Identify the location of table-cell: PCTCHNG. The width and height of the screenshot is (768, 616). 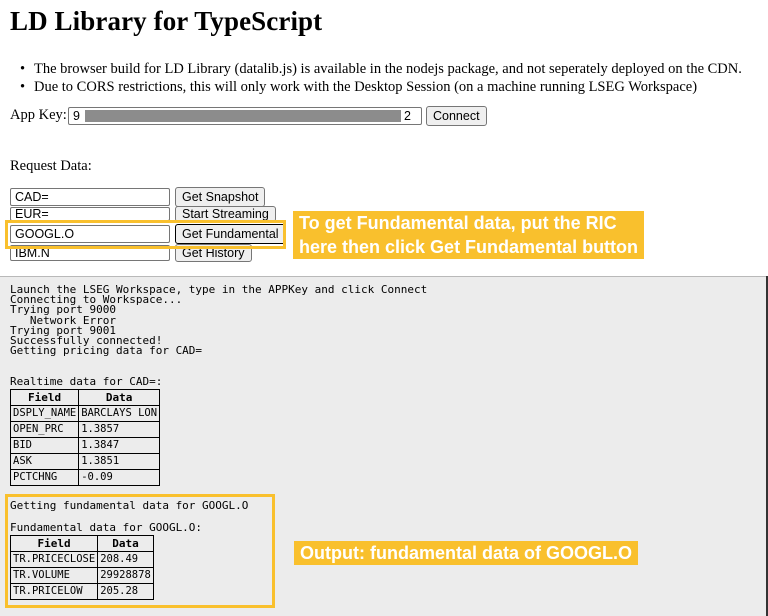
(44, 477).